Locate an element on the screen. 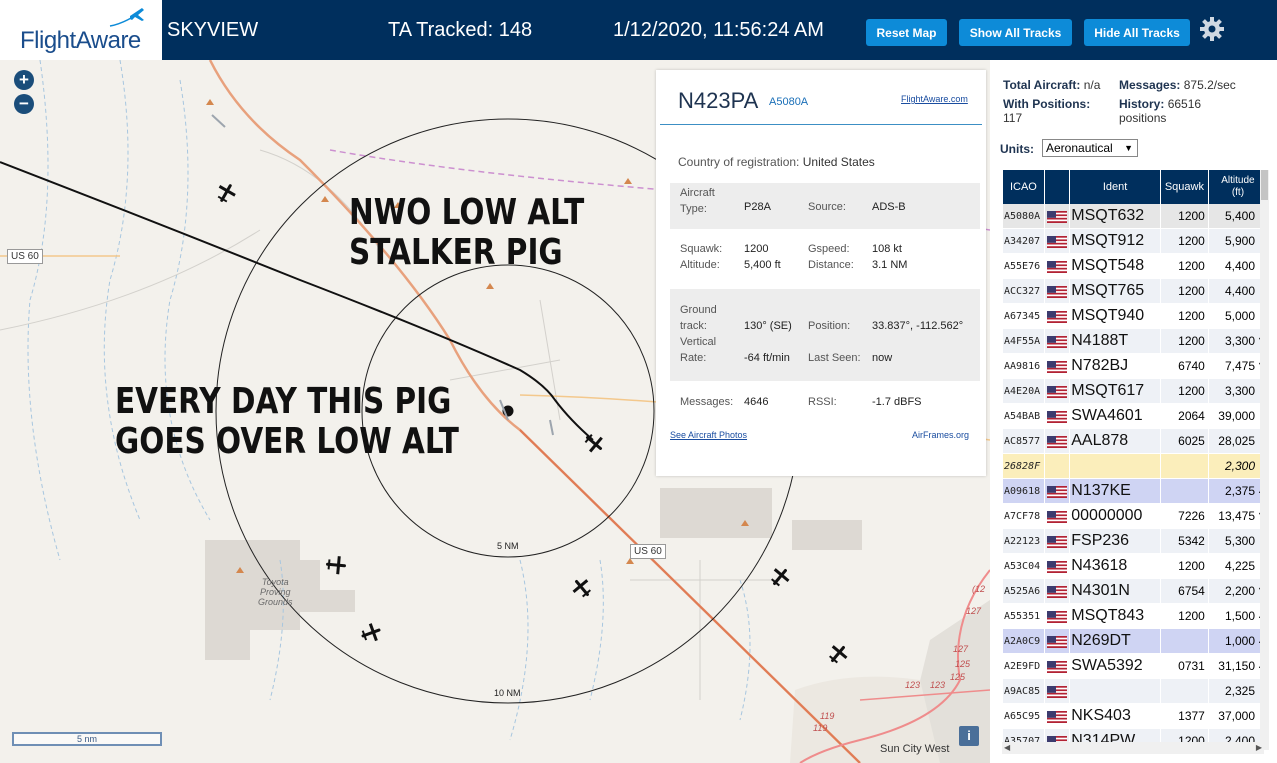 Image resolution: width=1277 pixels, height=763 pixels. cell-squawk: 6025 is located at coordinates (1184, 441).